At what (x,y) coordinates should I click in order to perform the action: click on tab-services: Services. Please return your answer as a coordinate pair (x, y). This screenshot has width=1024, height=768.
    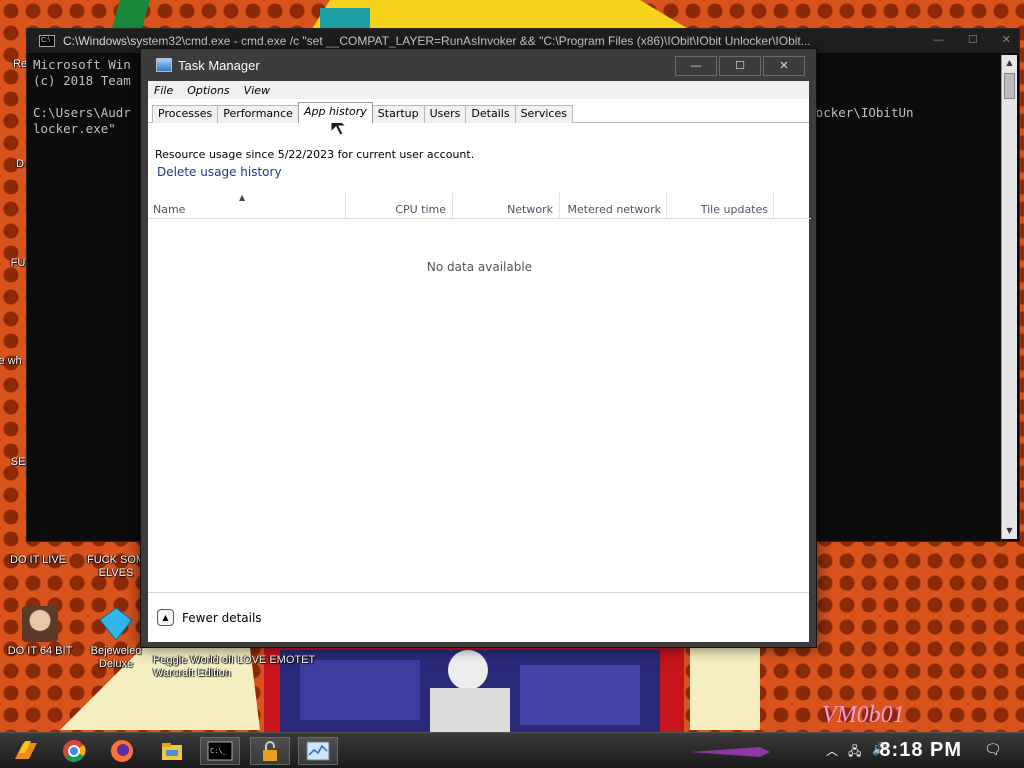
    Looking at the image, I should click on (543, 114).